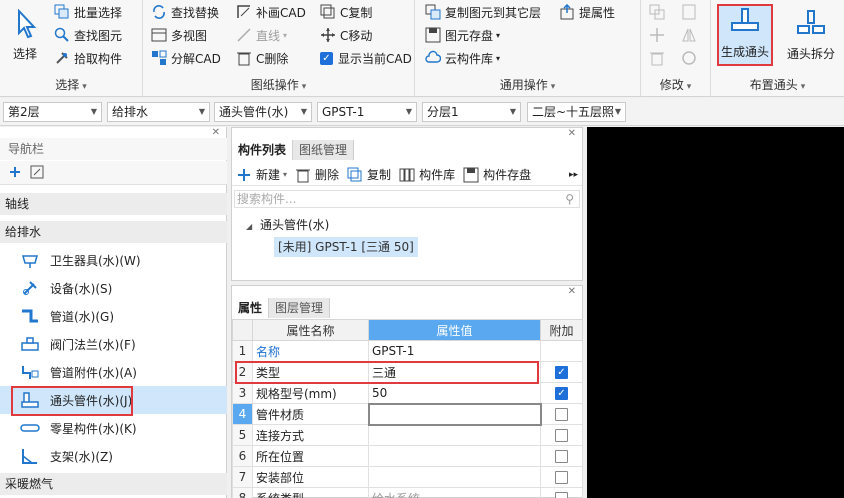 This screenshot has height=498, width=844. I want to click on new-button: 新建 ▾, so click(261, 174).